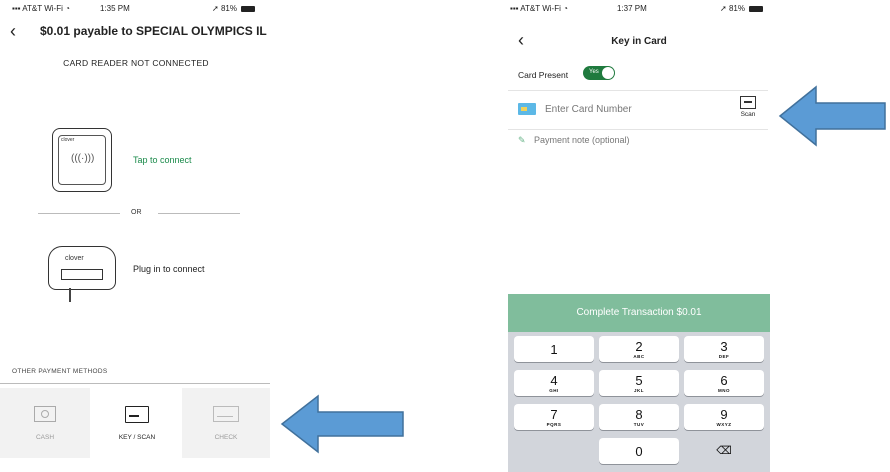 Image resolution: width=890 pixels, height=472 pixels. I want to click on card-icon, so click(137, 414).